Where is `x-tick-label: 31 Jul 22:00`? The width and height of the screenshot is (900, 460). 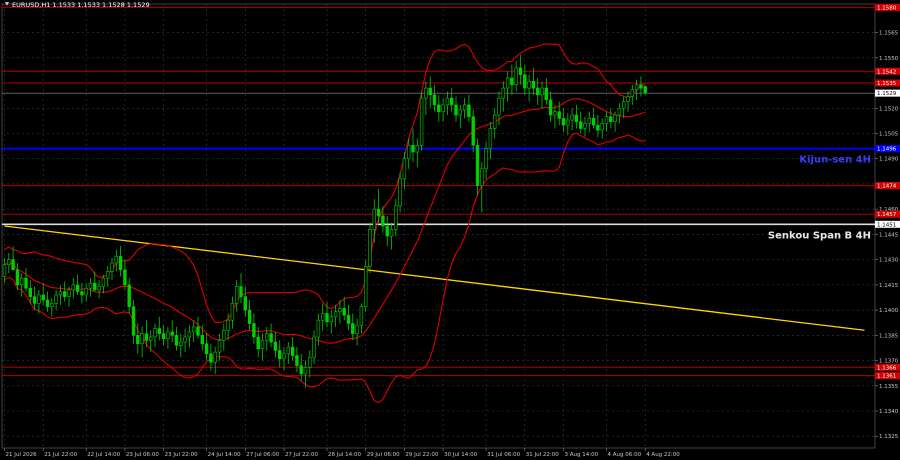 x-tick-label: 31 Jul 22:00 is located at coordinates (542, 455).